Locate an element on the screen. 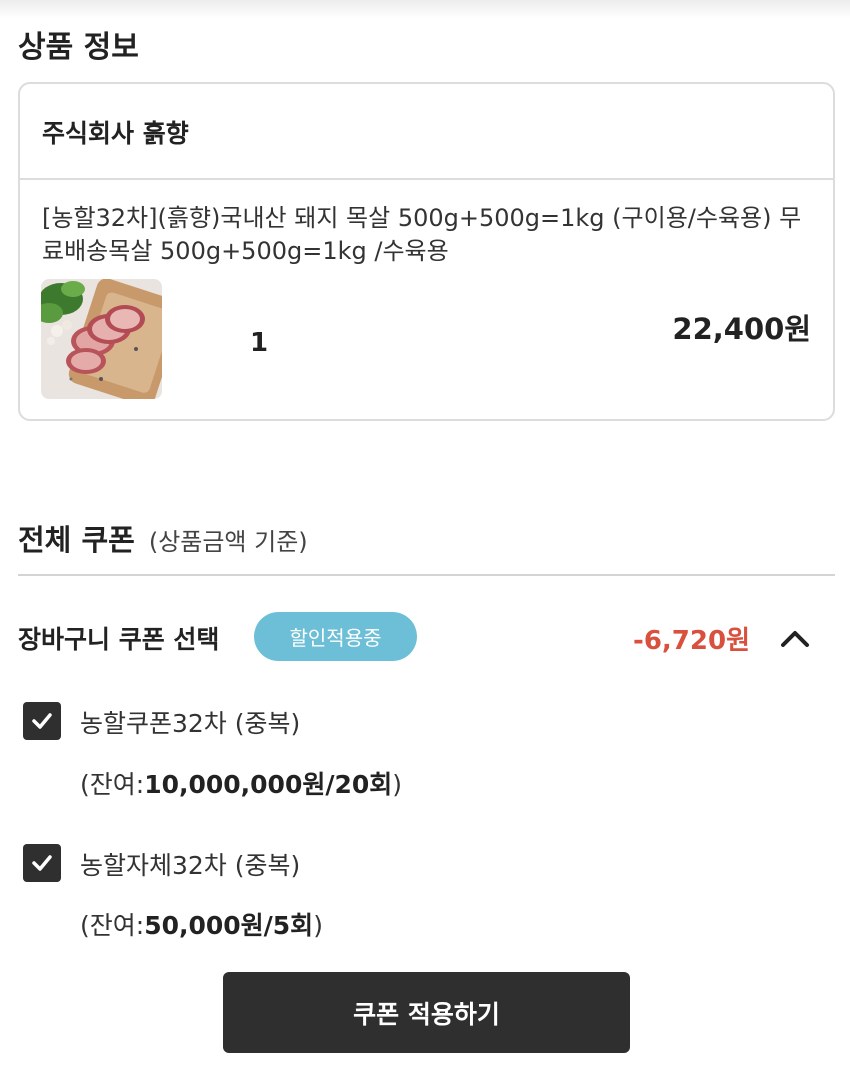 The image size is (850, 1079). card-divider is located at coordinates (426, 179).